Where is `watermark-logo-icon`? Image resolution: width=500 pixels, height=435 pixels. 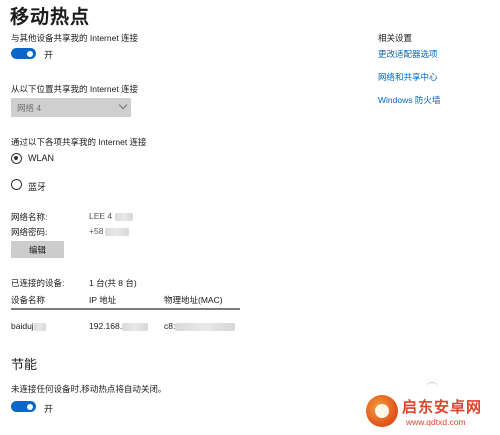
watermark-logo-icon is located at coordinates (382, 411).